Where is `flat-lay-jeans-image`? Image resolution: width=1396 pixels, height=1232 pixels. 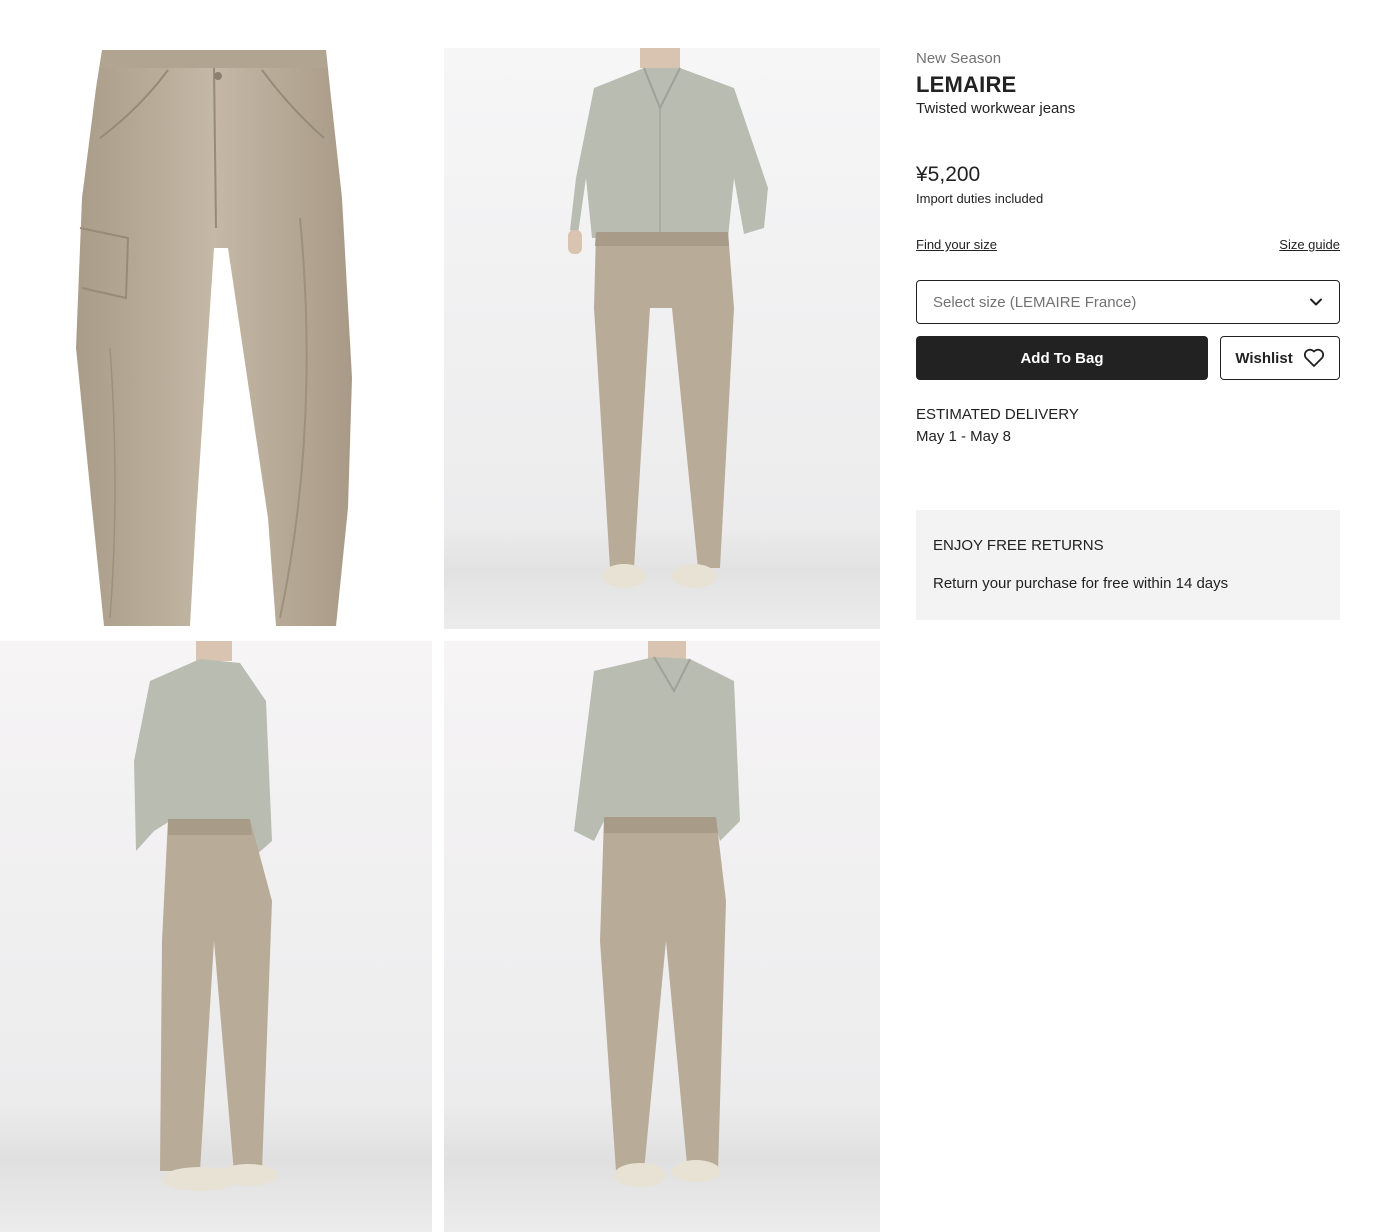
flat-lay-jeans-image is located at coordinates (214, 338).